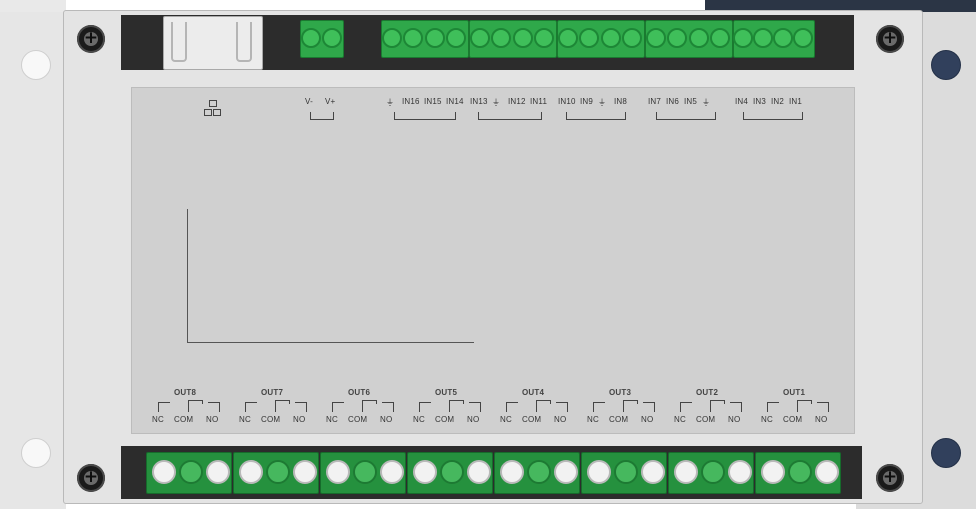 The width and height of the screenshot is (976, 509). What do you see at coordinates (539, 101) in the screenshot?
I see `input-label: IN11` at bounding box center [539, 101].